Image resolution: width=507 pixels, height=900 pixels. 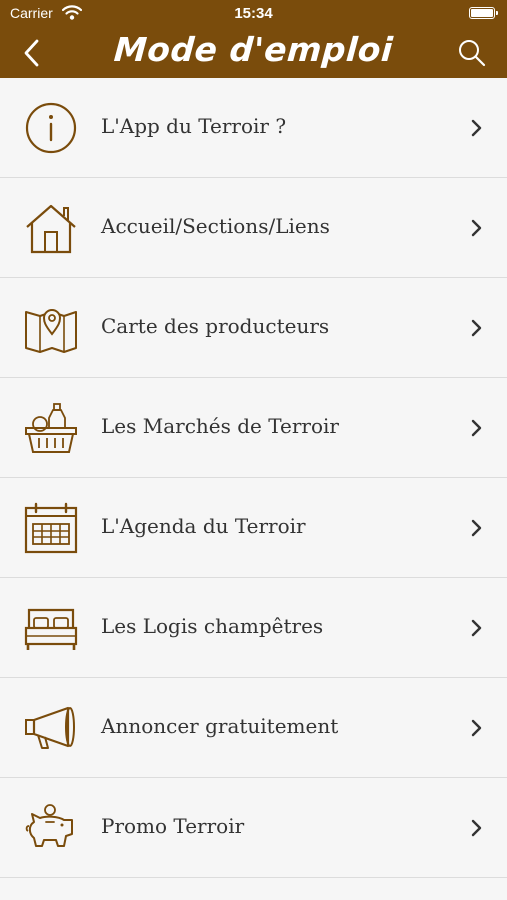 I want to click on menu-item-label: Promo Terroir, so click(x=173, y=826).